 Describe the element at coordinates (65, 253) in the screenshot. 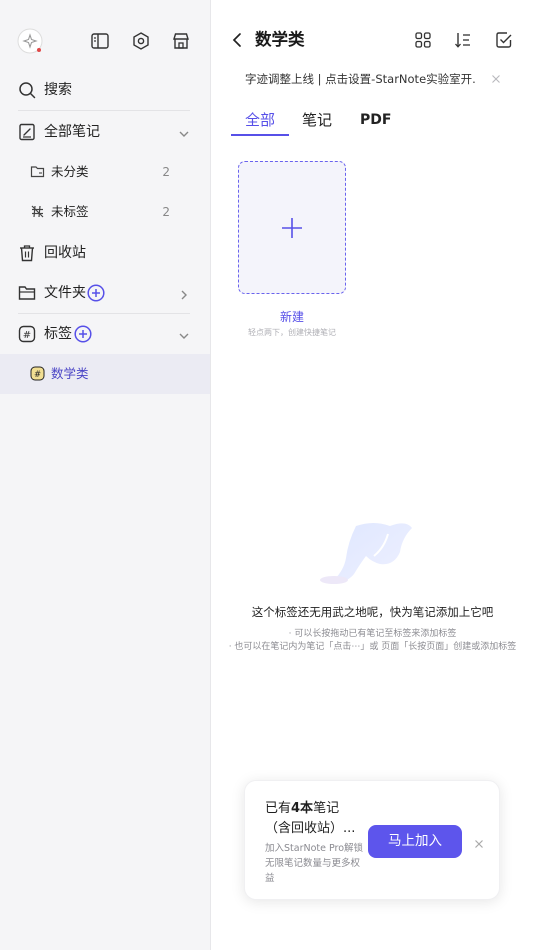

I see `sidebar-item-label: 回收站` at that location.